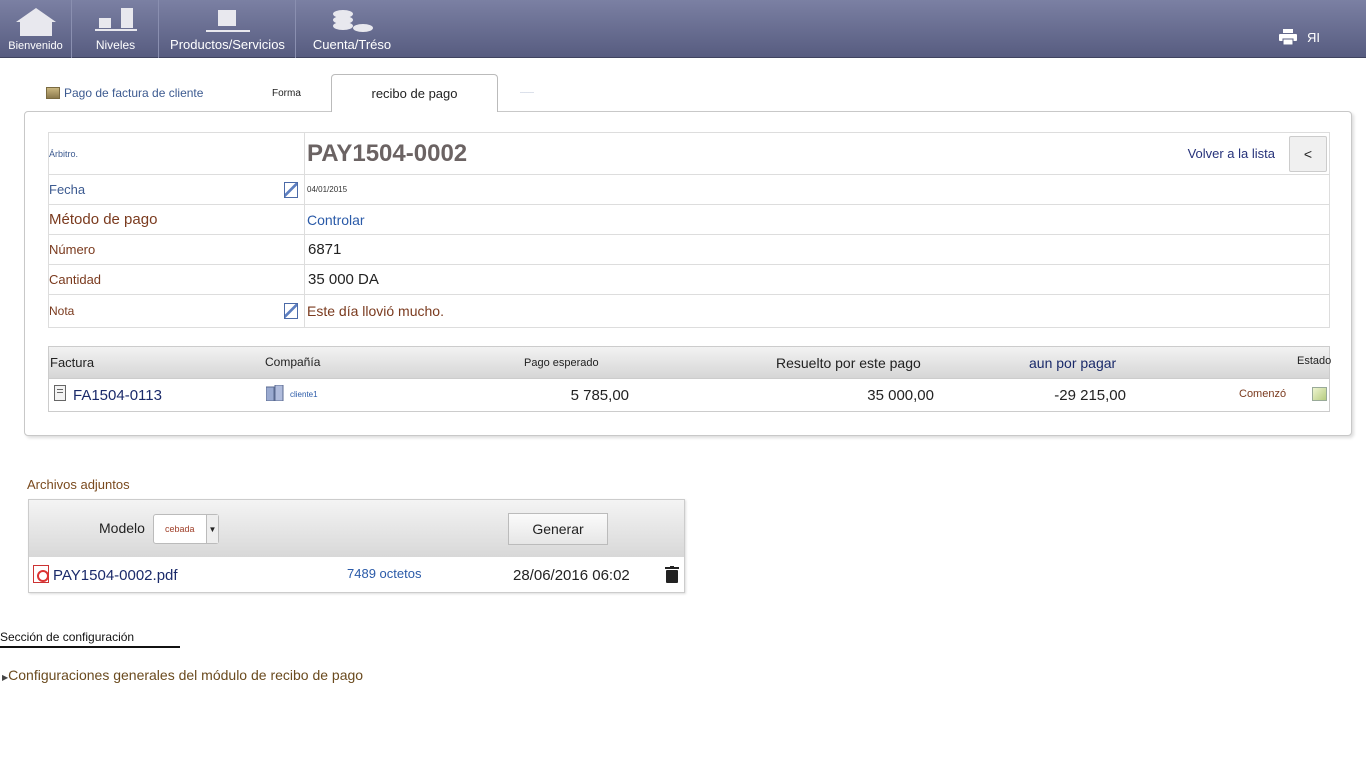  What do you see at coordinates (325, 249) in the screenshot?
I see `number-value: 6871` at bounding box center [325, 249].